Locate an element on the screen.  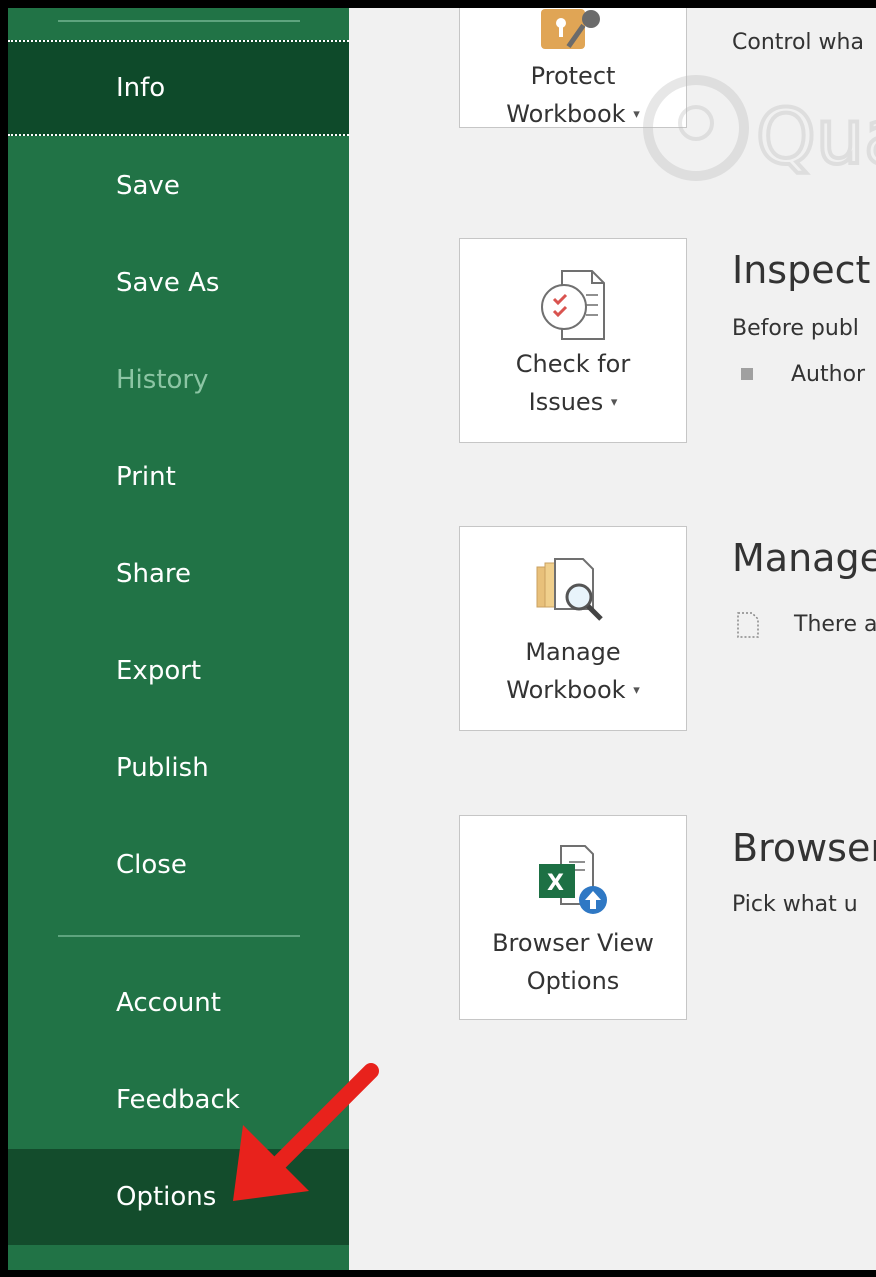
nav-print: Print is located at coordinates (178, 477).